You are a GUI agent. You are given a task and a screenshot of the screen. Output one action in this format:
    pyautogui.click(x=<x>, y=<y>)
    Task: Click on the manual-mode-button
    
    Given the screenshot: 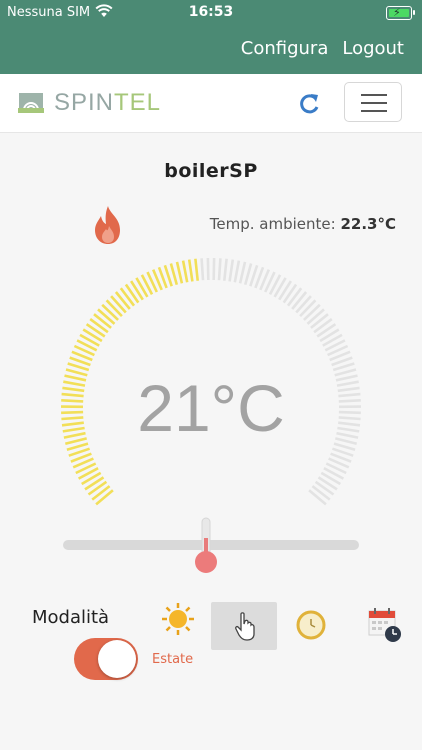 What is the action you would take?
    pyautogui.click(x=244, y=626)
    